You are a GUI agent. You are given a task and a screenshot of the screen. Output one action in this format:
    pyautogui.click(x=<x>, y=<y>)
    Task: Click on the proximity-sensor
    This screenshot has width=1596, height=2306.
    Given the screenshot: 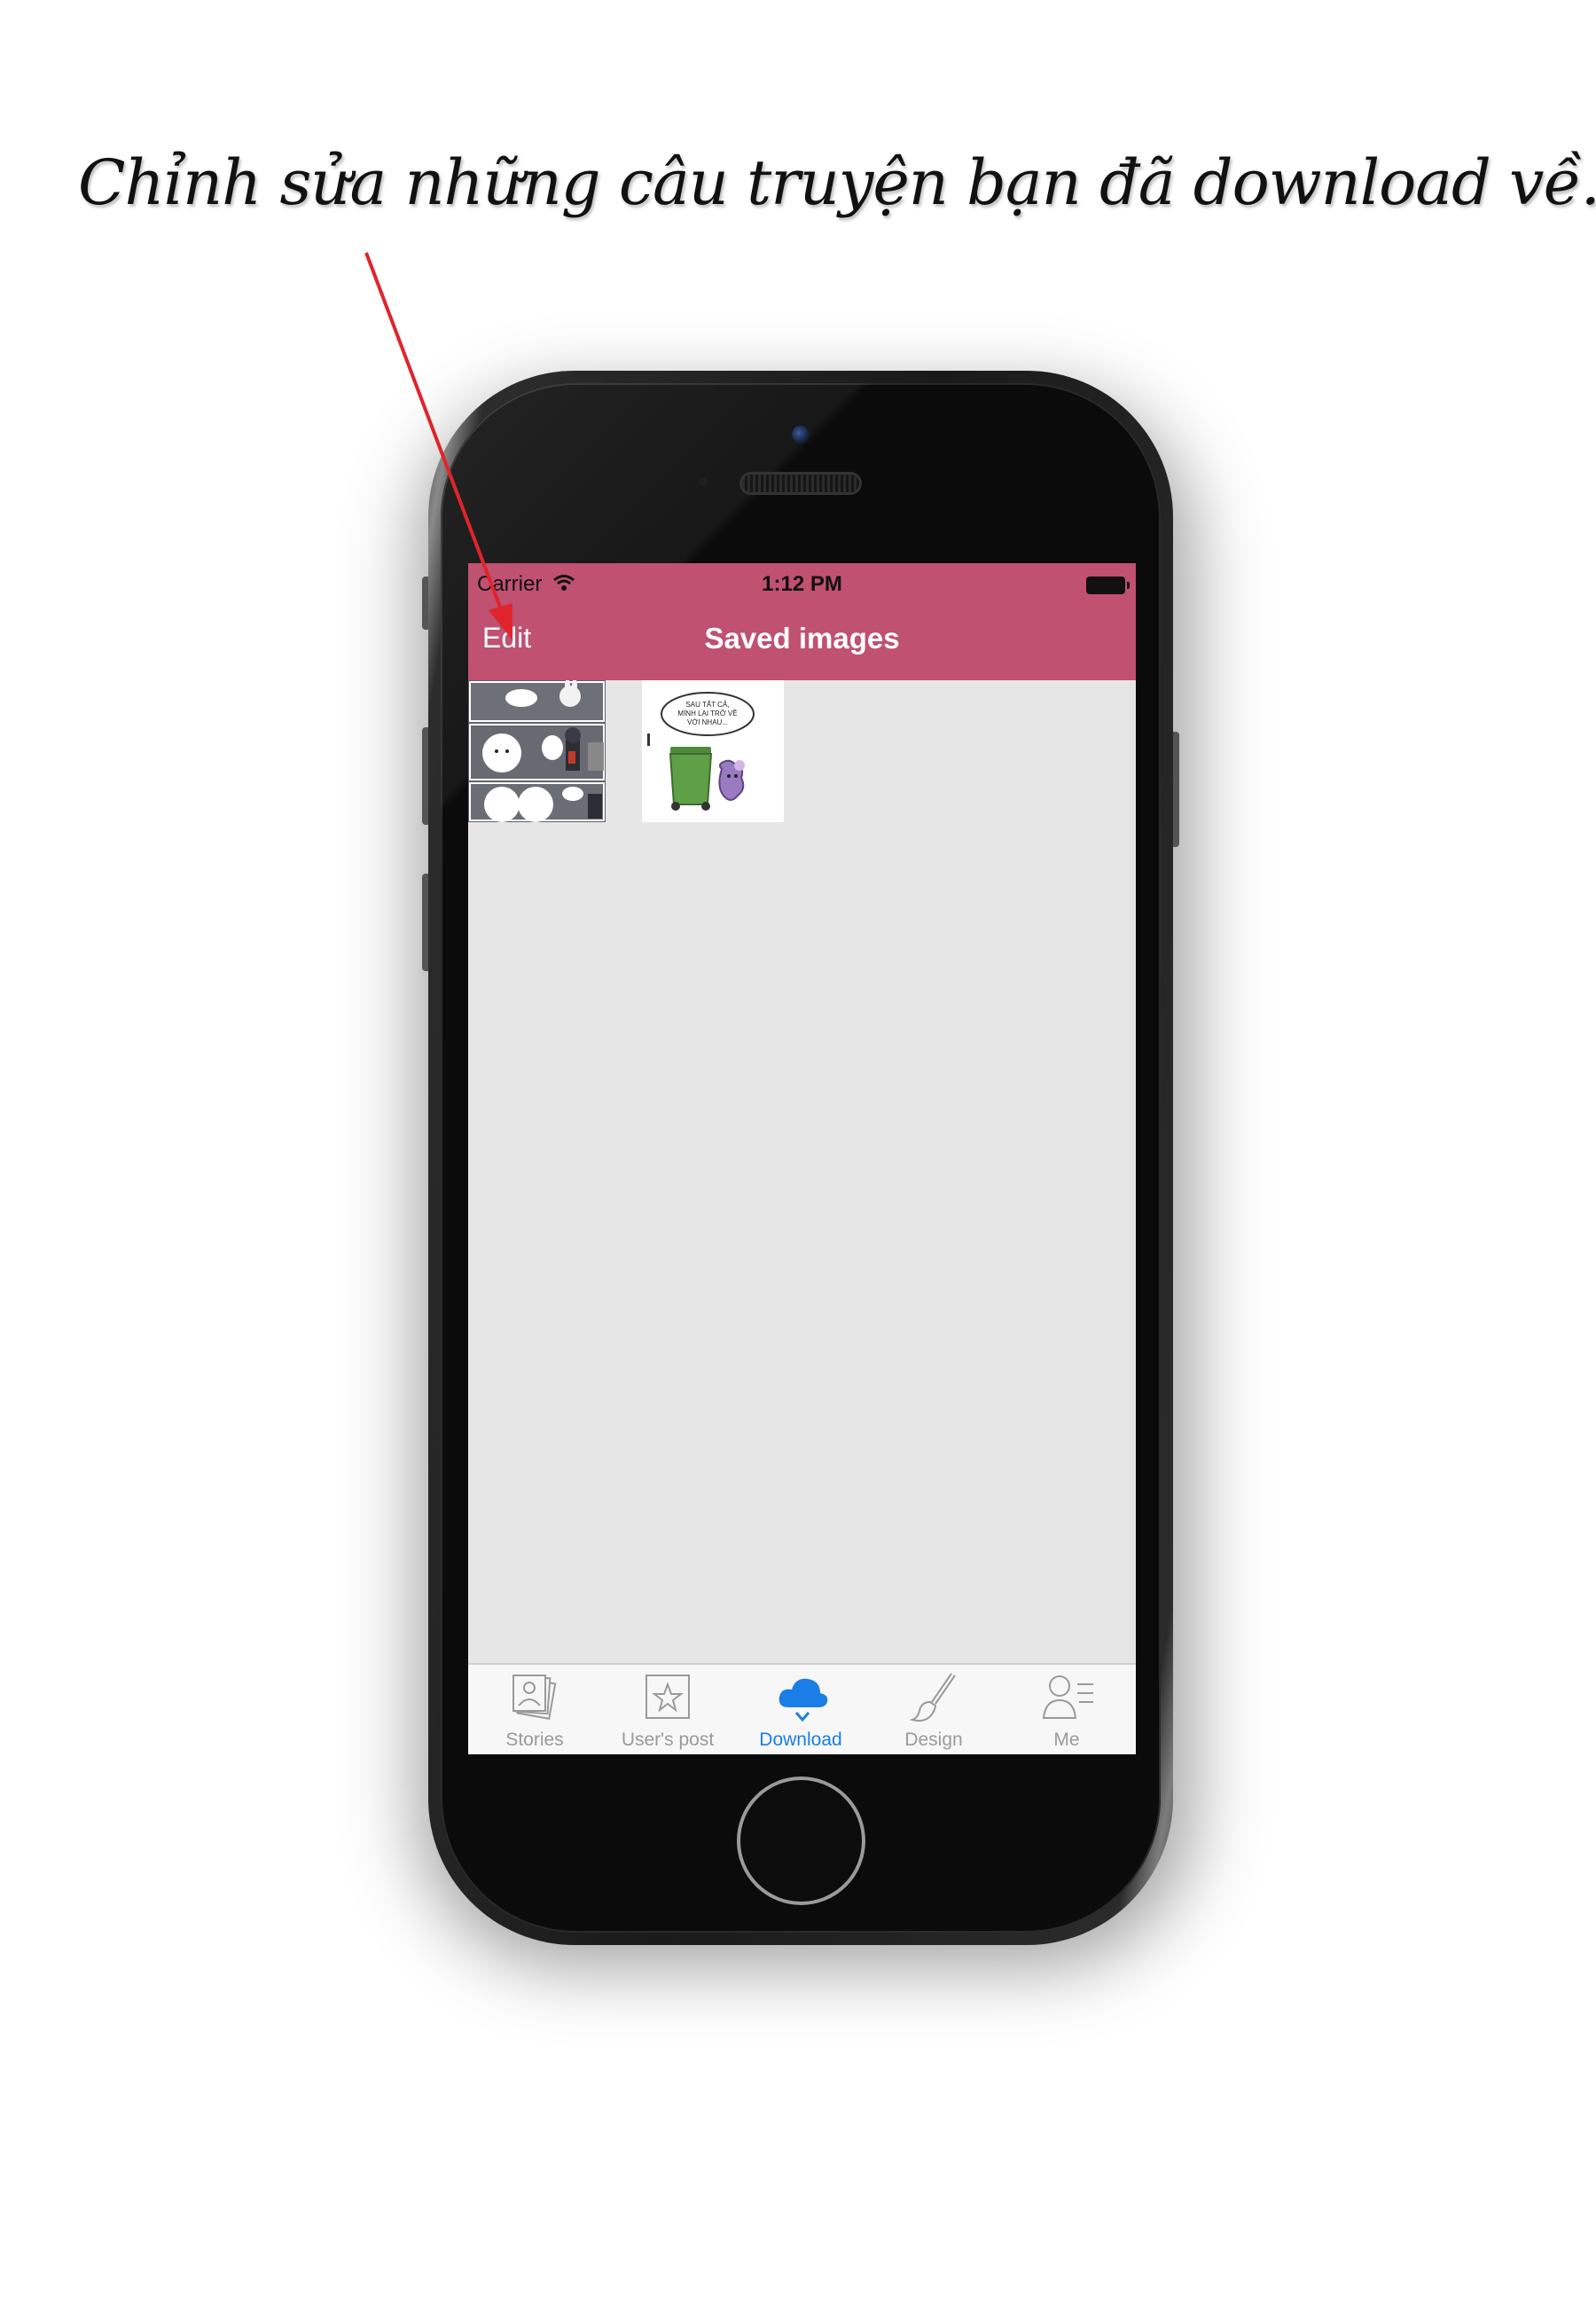 What is the action you would take?
    pyautogui.click(x=703, y=481)
    